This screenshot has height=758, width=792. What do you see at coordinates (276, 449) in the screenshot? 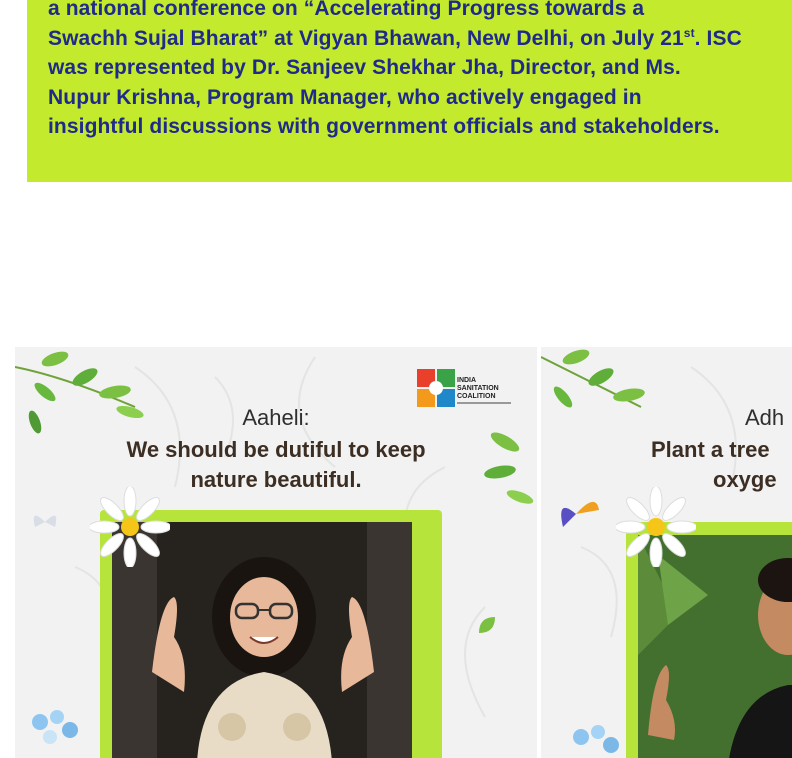
I see `quote-line-1: We should be dutiful to keep` at bounding box center [276, 449].